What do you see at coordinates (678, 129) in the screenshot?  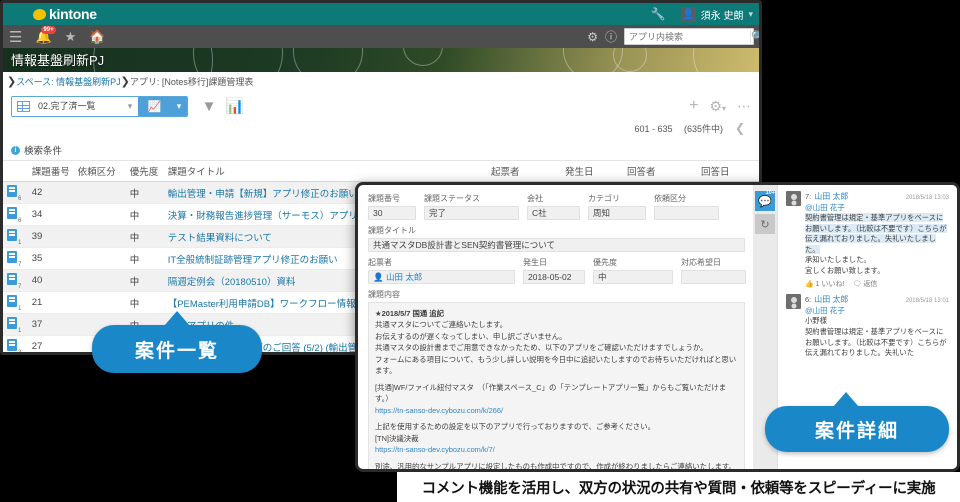 I see `pagination-range: 601 - 635 (635件中)` at bounding box center [678, 129].